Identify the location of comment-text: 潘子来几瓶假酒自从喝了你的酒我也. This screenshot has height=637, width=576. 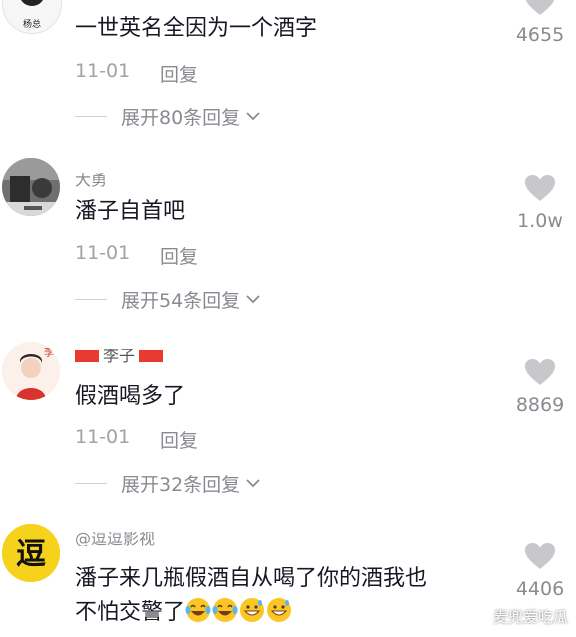
(251, 578).